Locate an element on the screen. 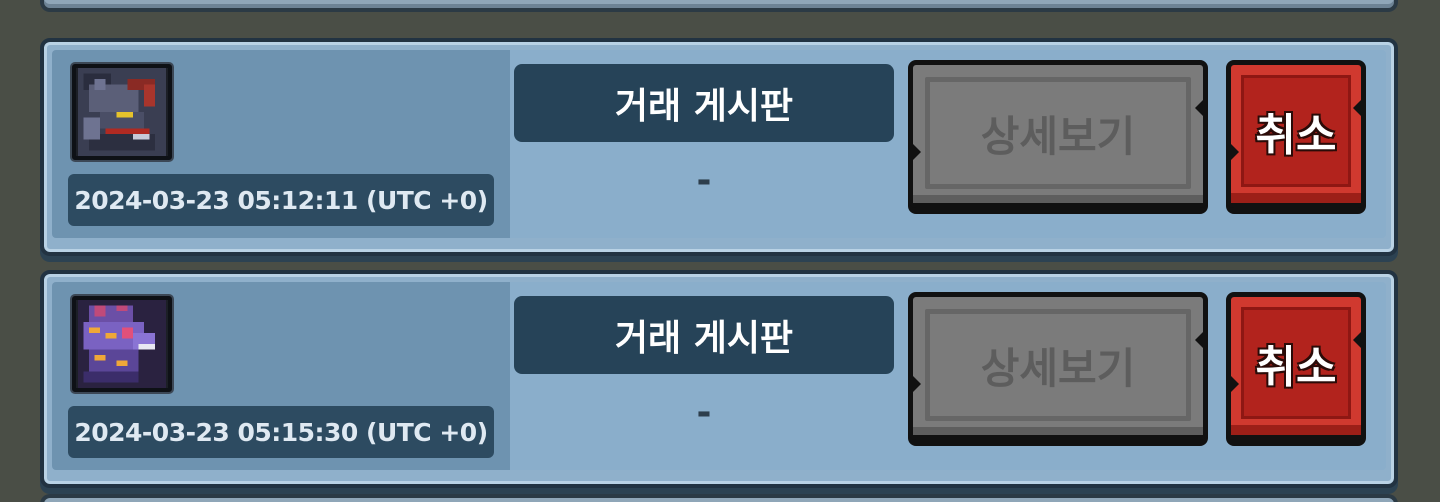  purple-dragon-icon is located at coordinates (122, 344).